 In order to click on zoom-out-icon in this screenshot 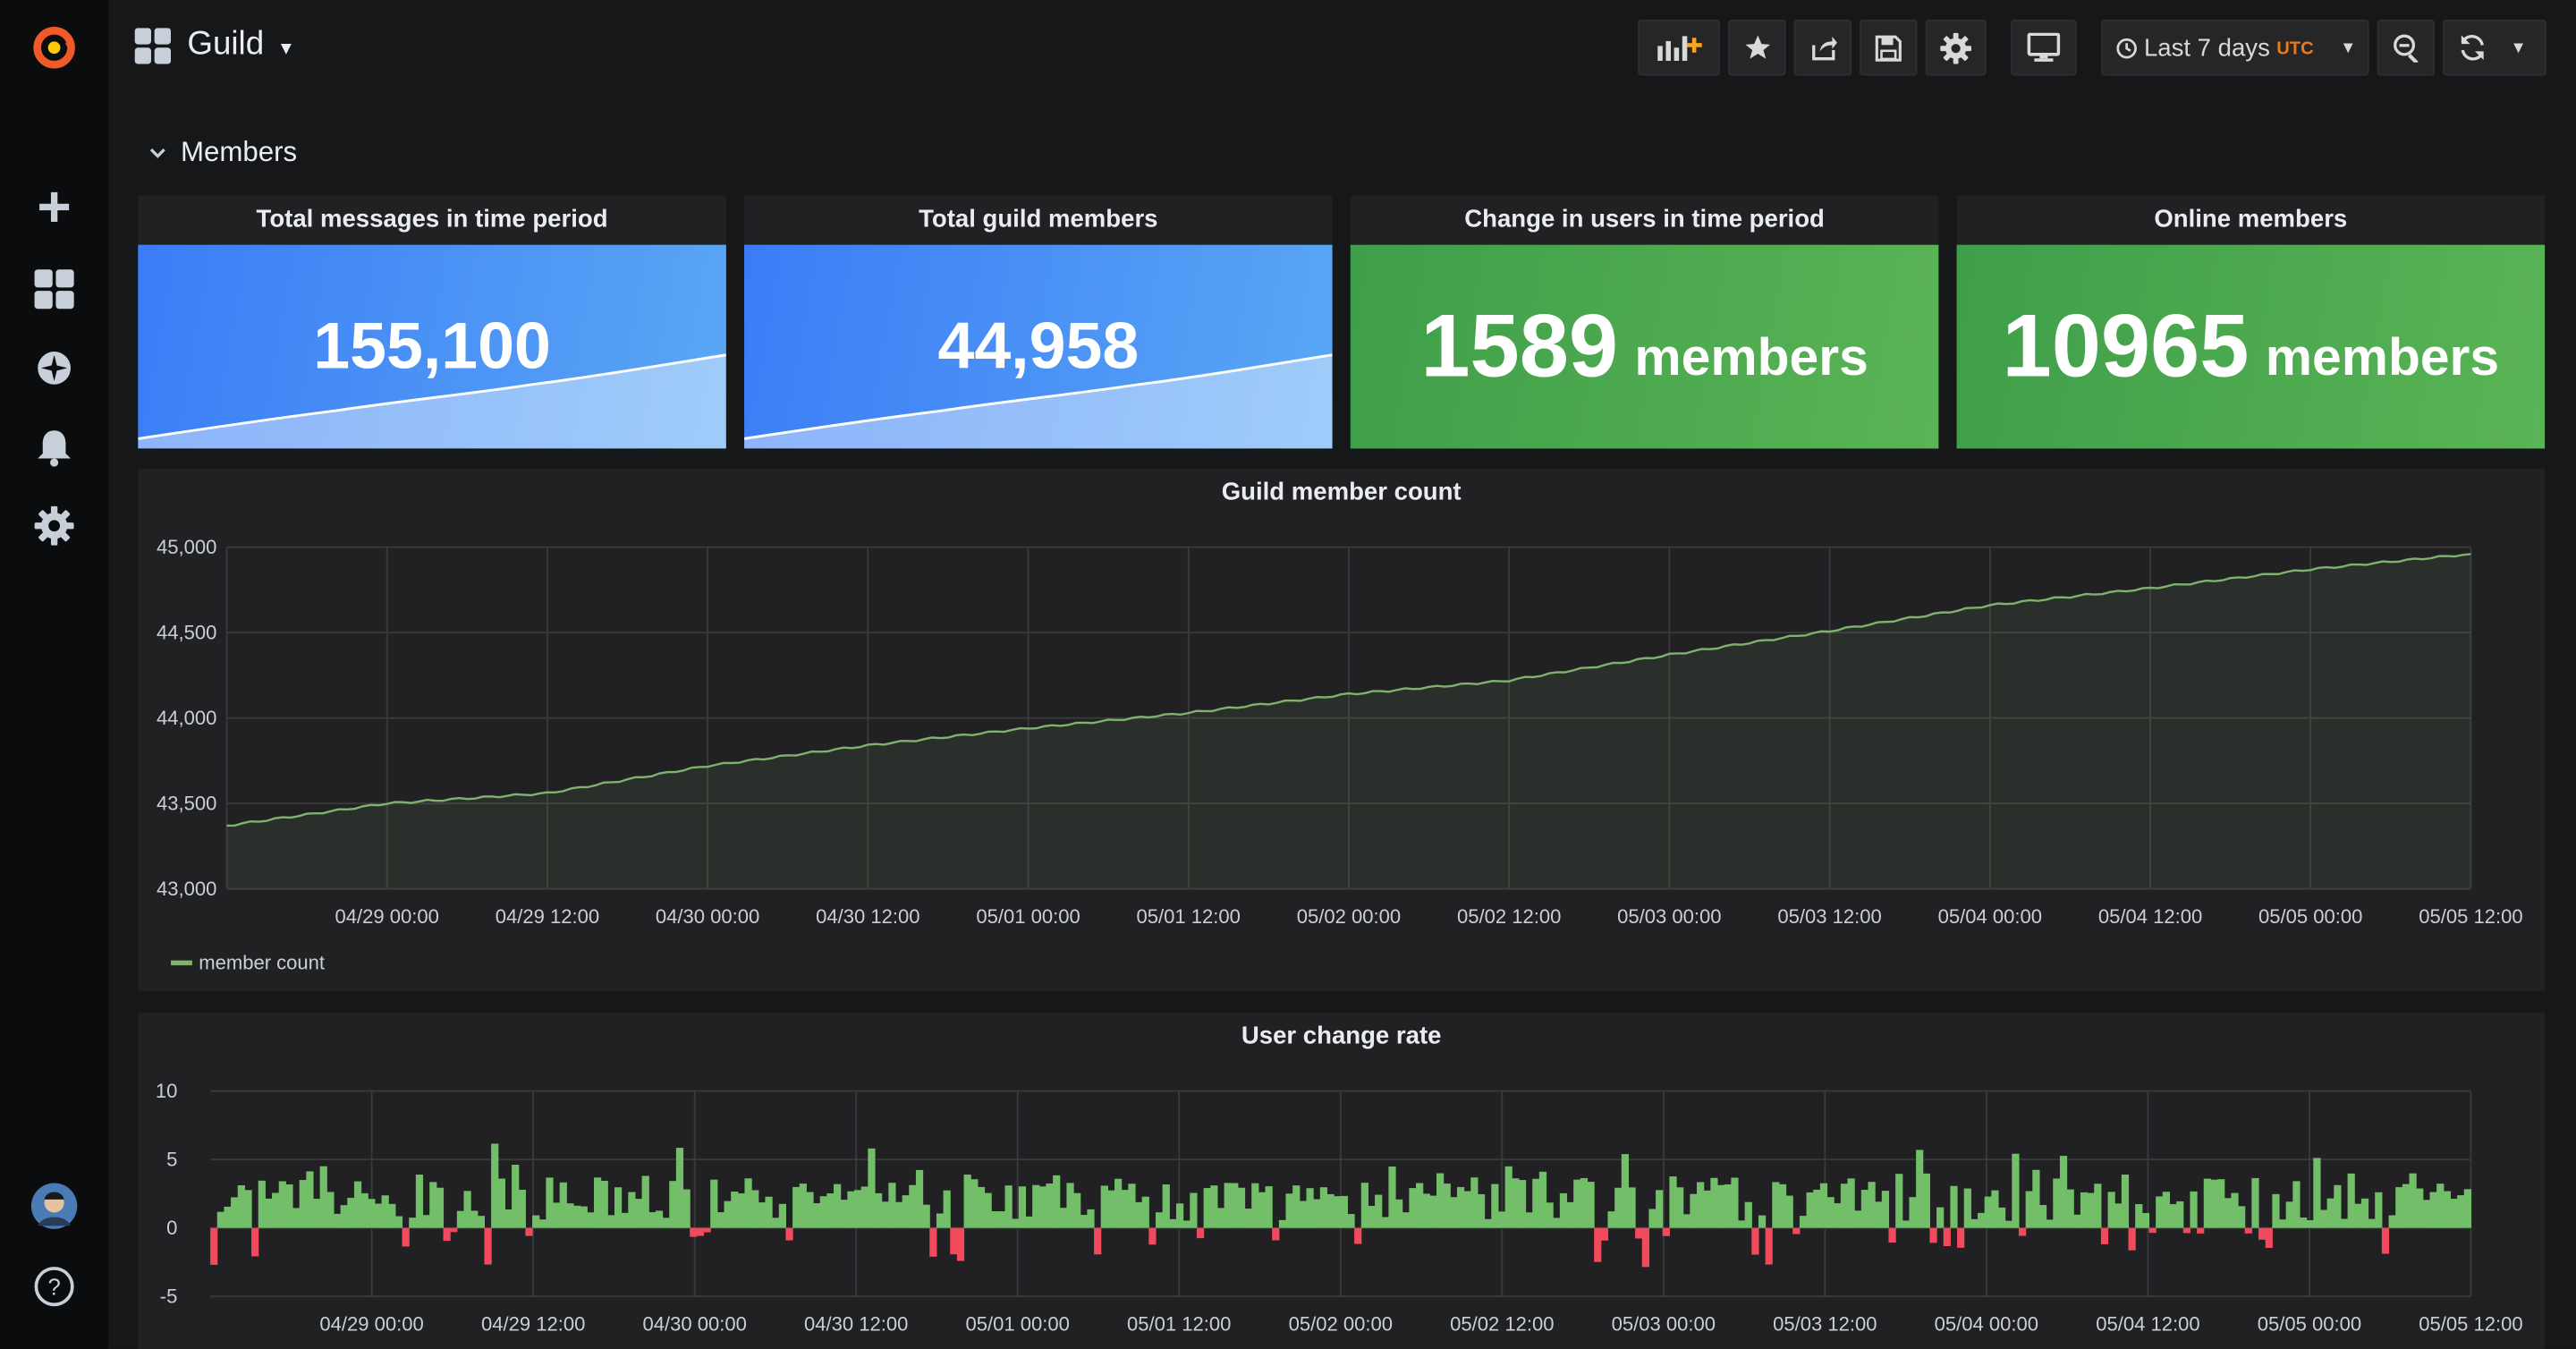, I will do `click(2405, 48)`.